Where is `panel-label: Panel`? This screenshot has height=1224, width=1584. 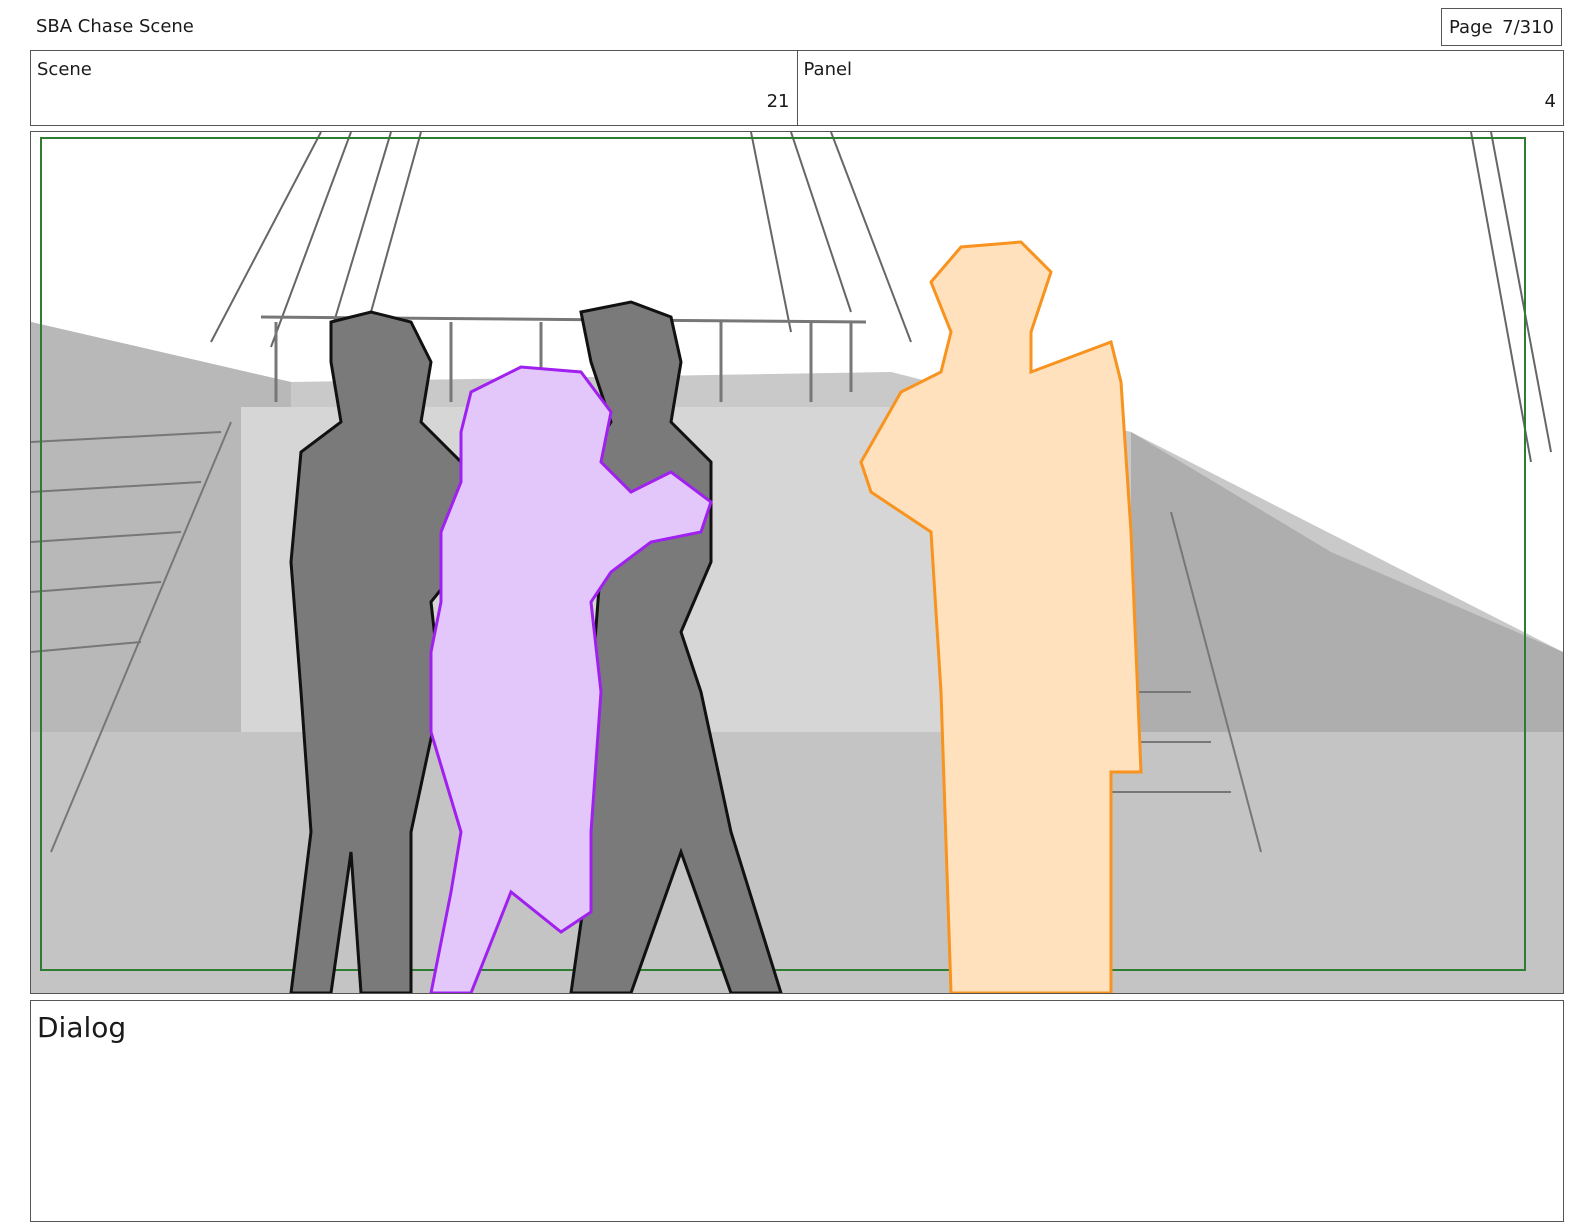
panel-label: Panel is located at coordinates (828, 69).